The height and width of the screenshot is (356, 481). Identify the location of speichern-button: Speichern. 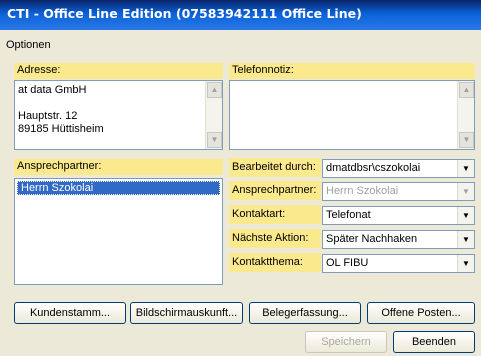
(346, 342).